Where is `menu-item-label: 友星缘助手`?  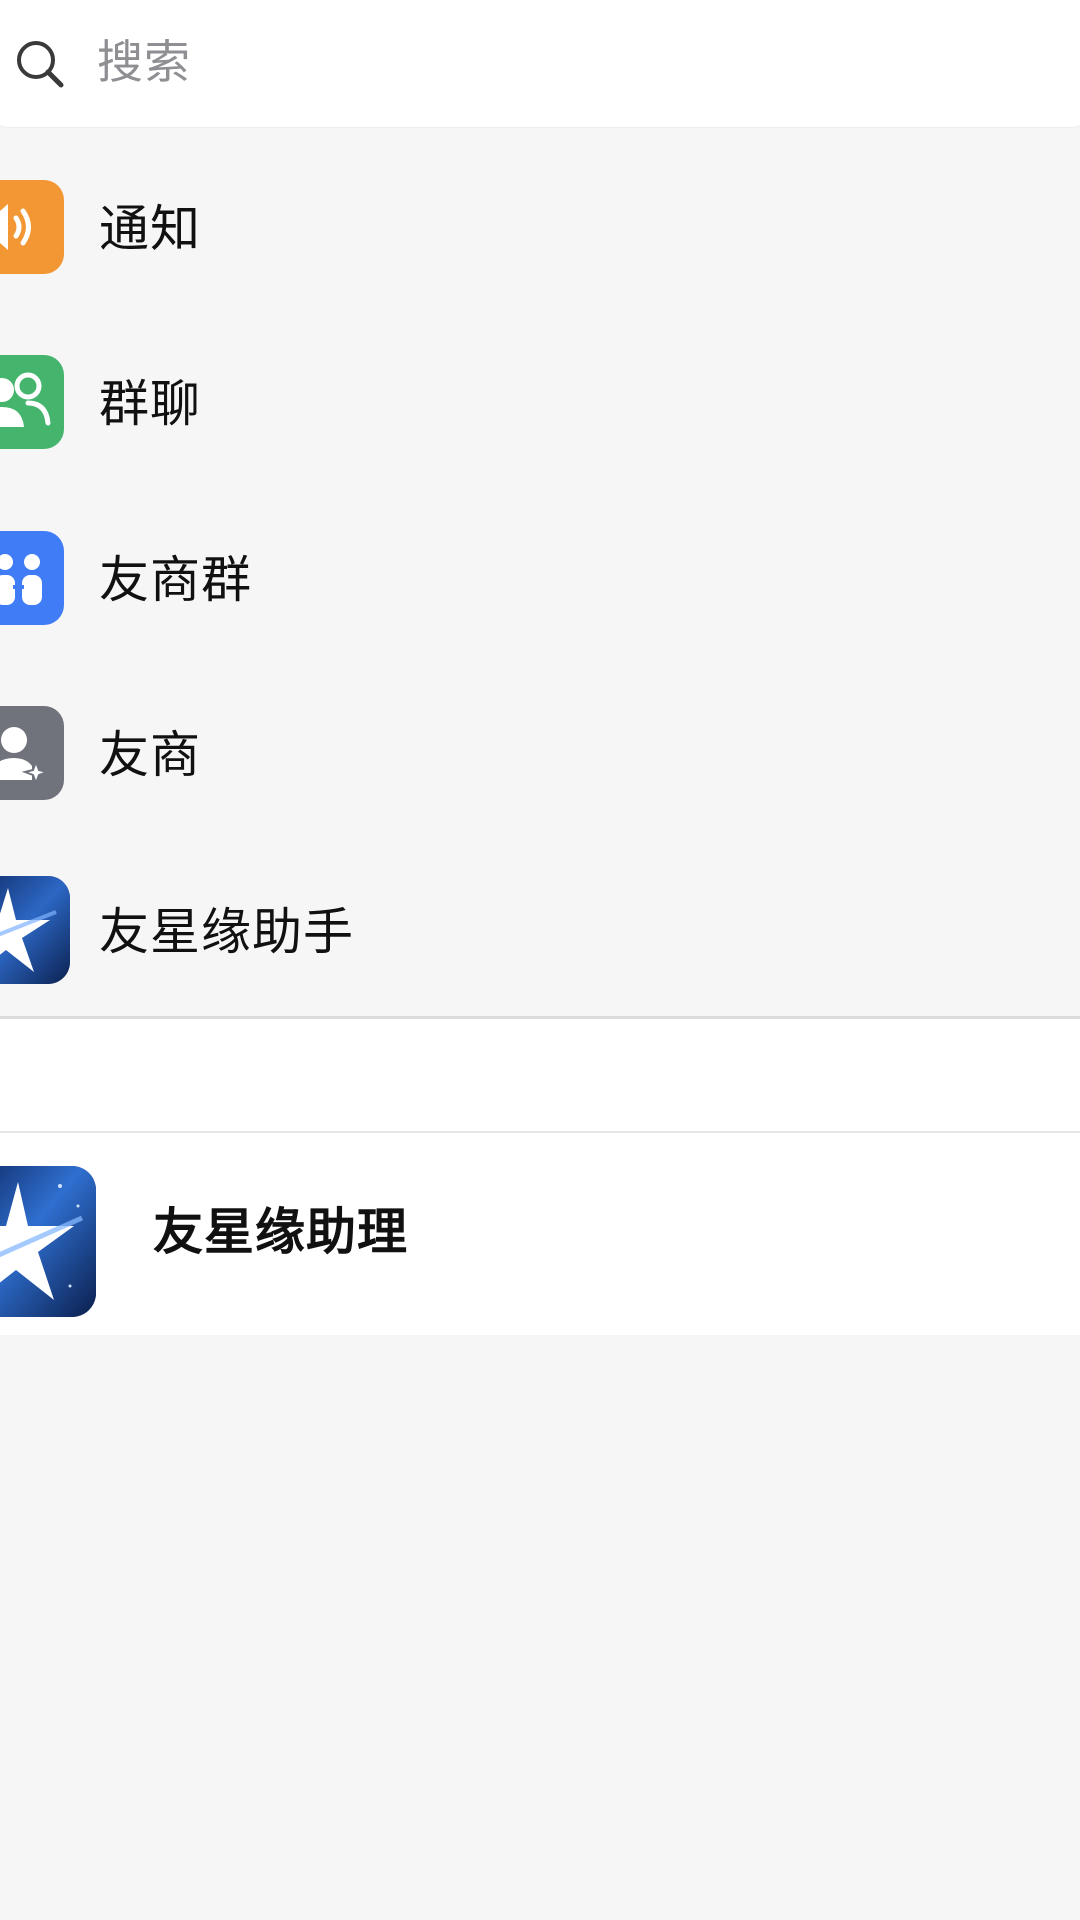 menu-item-label: 友星缘助手 is located at coordinates (226, 932).